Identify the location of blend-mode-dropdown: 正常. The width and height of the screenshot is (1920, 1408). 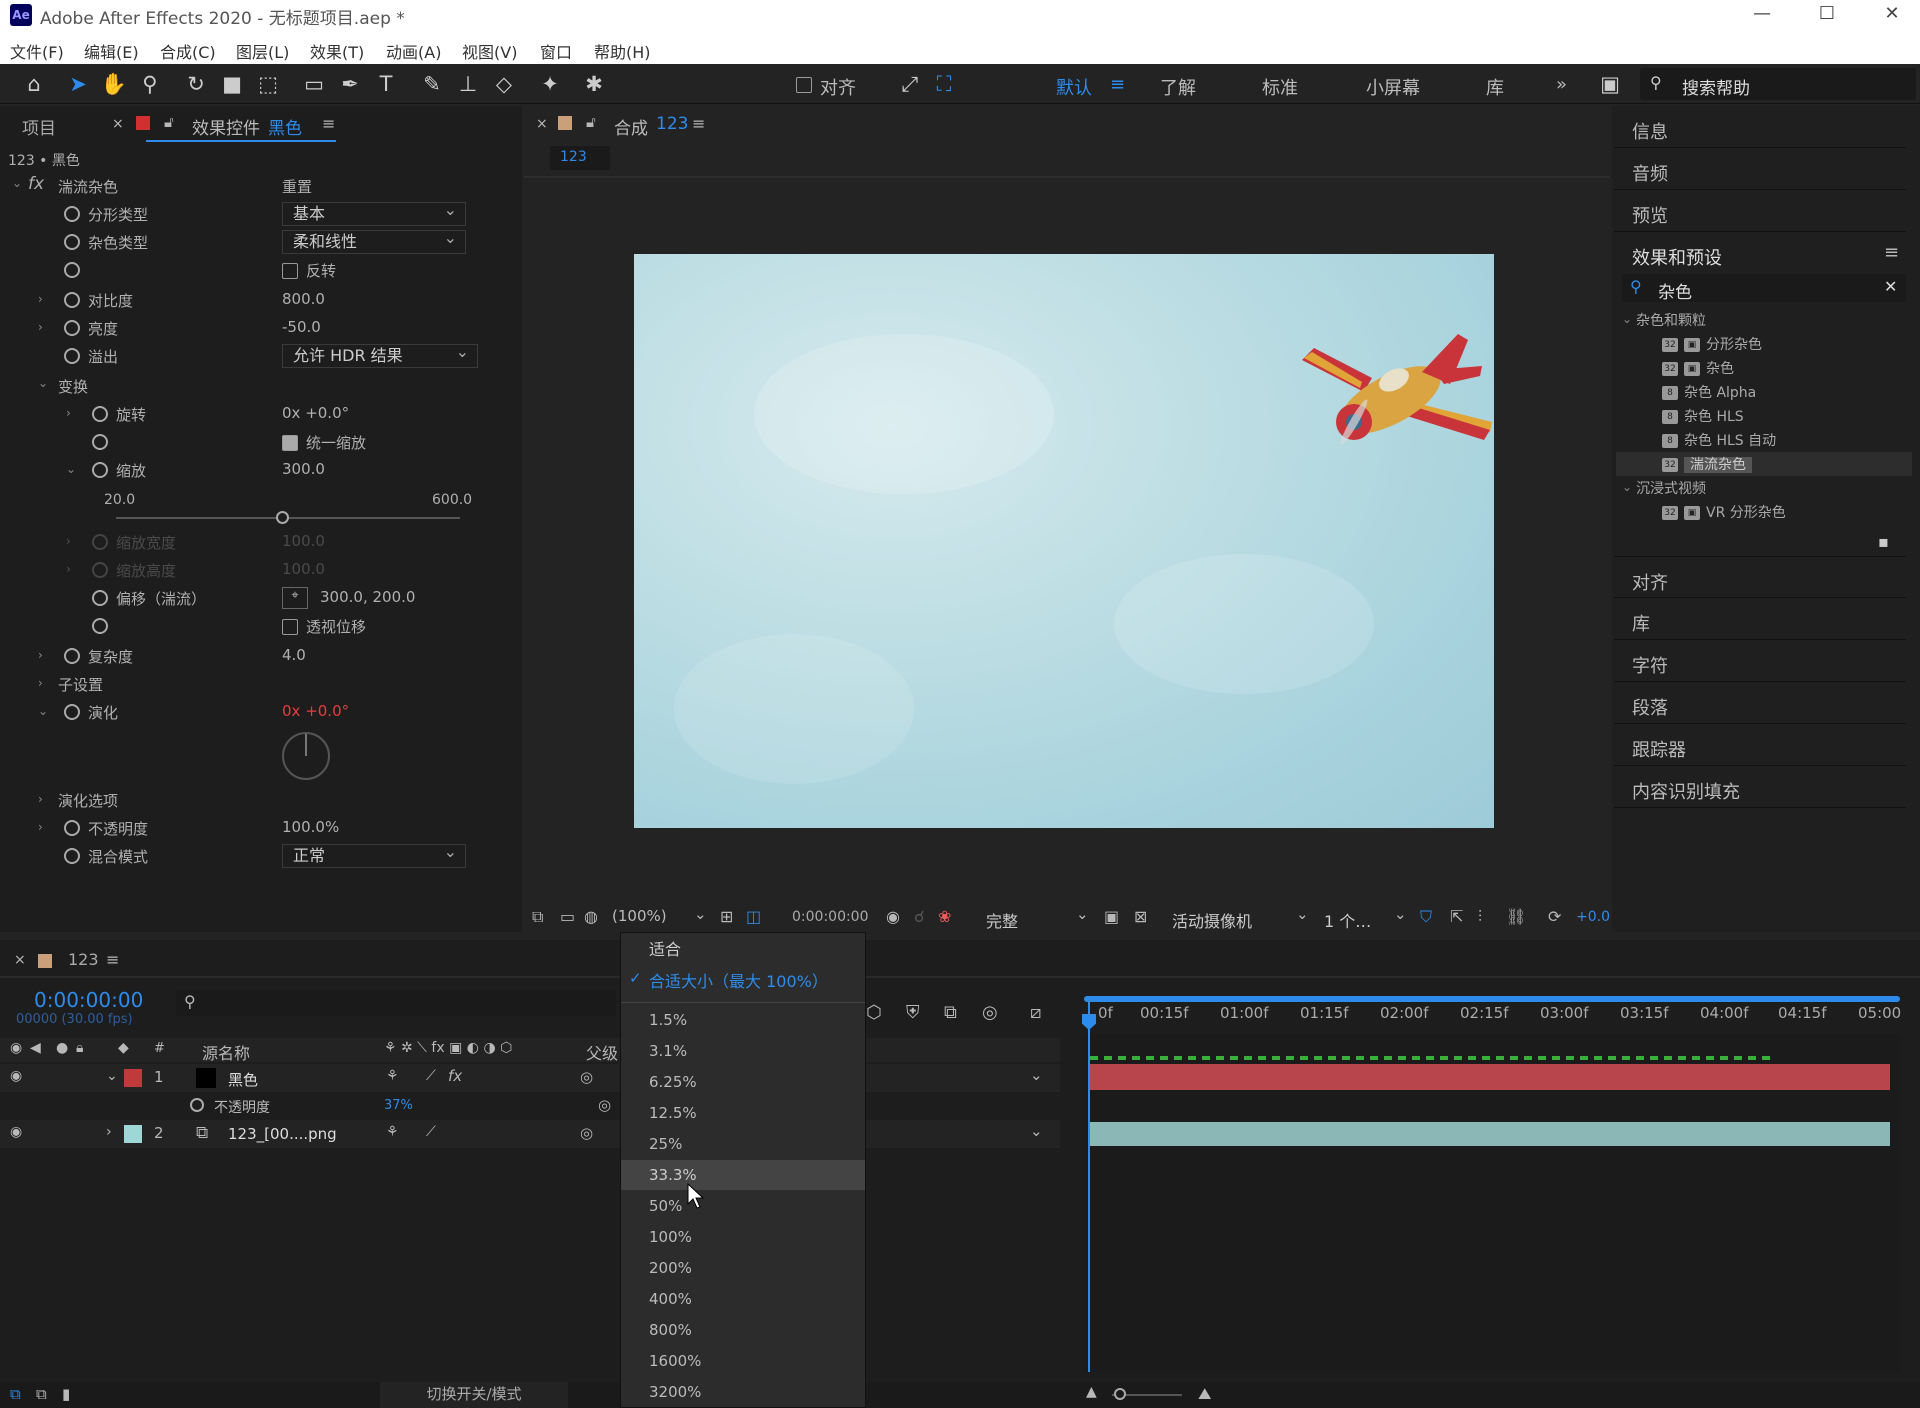
(374, 854).